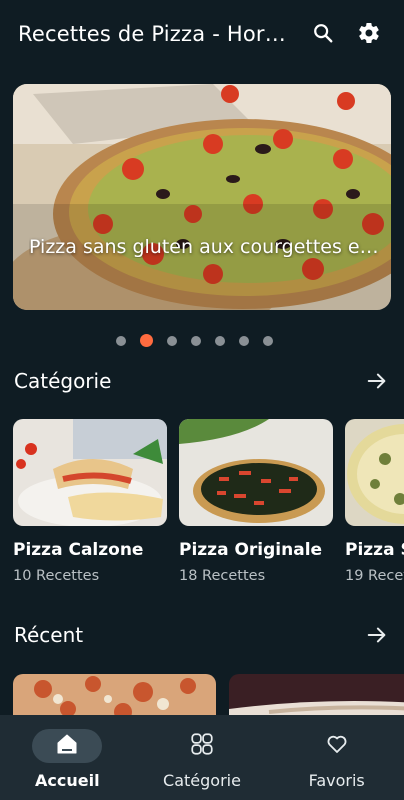  I want to click on nav-item-categorie: Catégorie, so click(202, 757).